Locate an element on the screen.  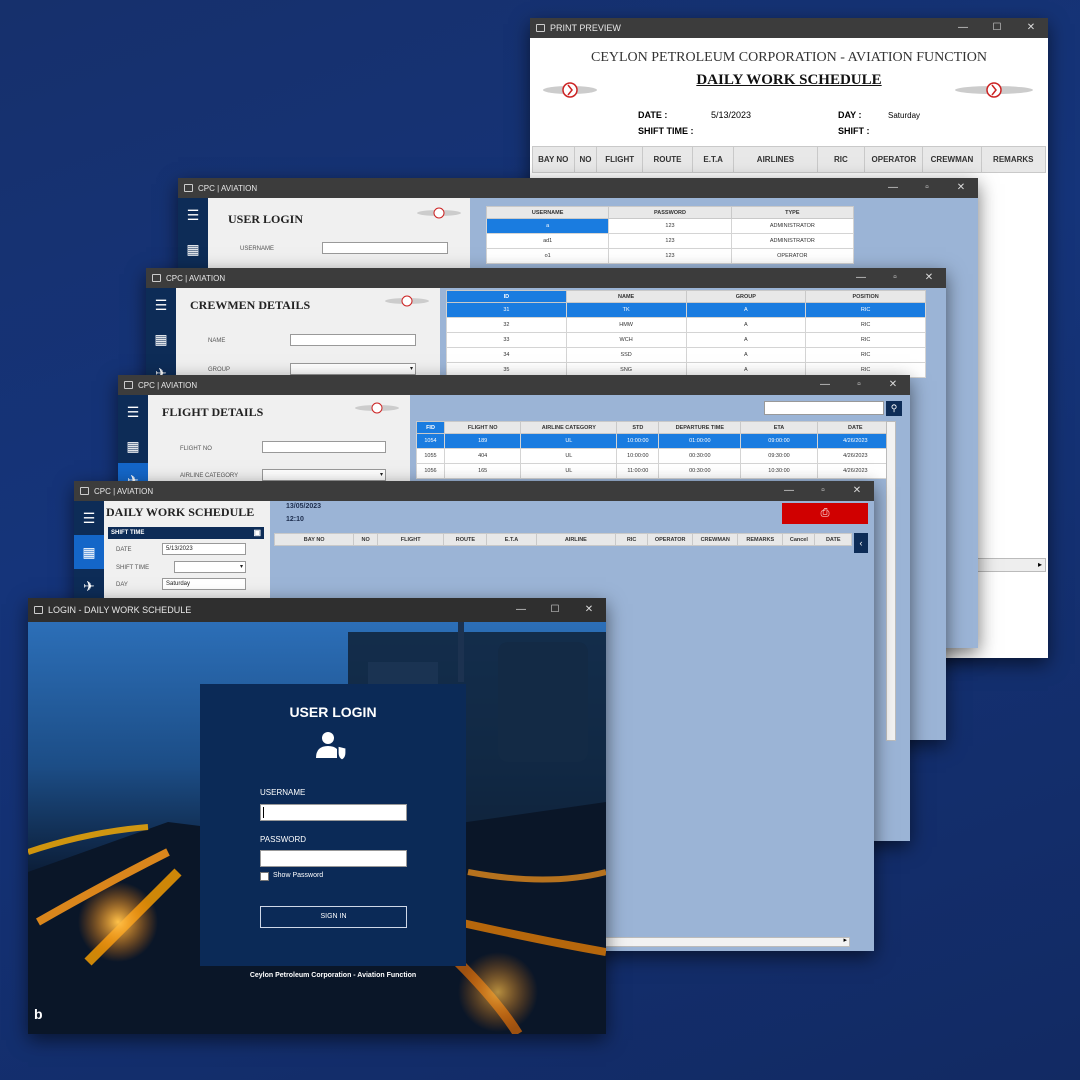
table-cell: 123 is located at coordinates (670, 241).